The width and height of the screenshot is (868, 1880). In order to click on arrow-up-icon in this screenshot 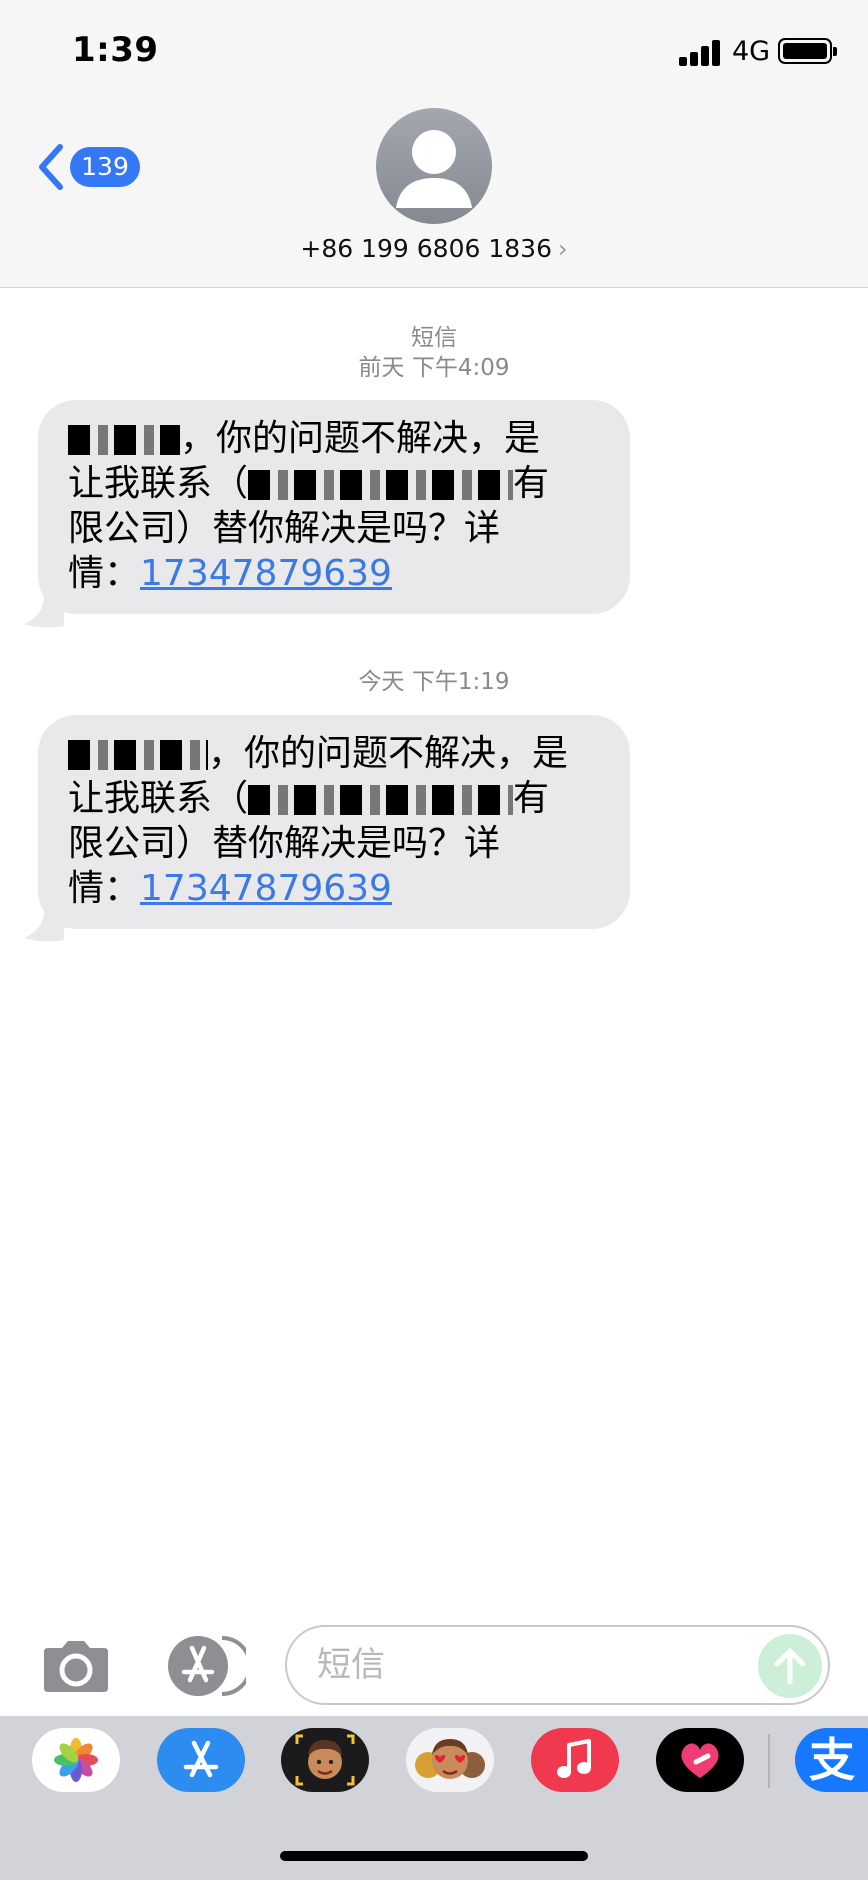, I will do `click(790, 1666)`.